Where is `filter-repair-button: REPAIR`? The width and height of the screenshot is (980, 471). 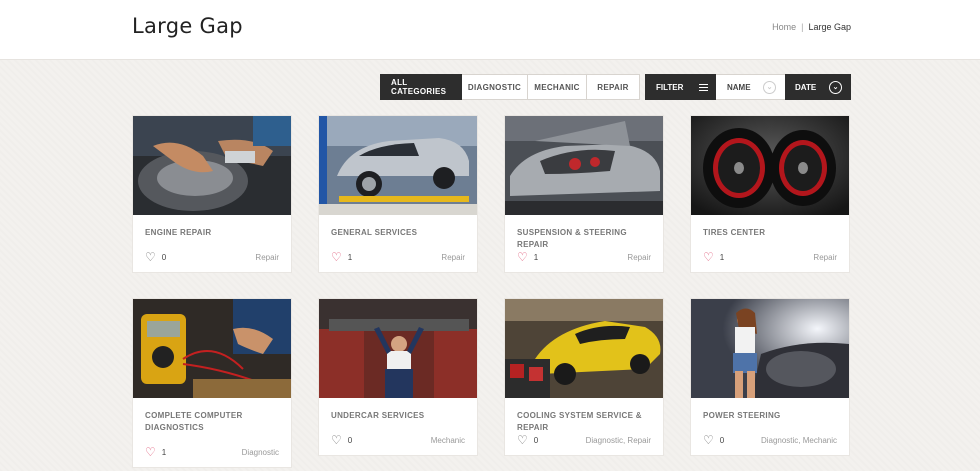 filter-repair-button: REPAIR is located at coordinates (613, 87).